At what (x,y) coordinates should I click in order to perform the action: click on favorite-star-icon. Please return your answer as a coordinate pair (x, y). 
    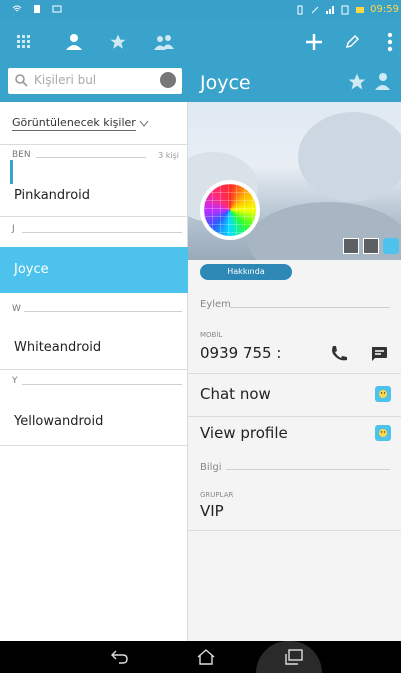
    Looking at the image, I should click on (357, 82).